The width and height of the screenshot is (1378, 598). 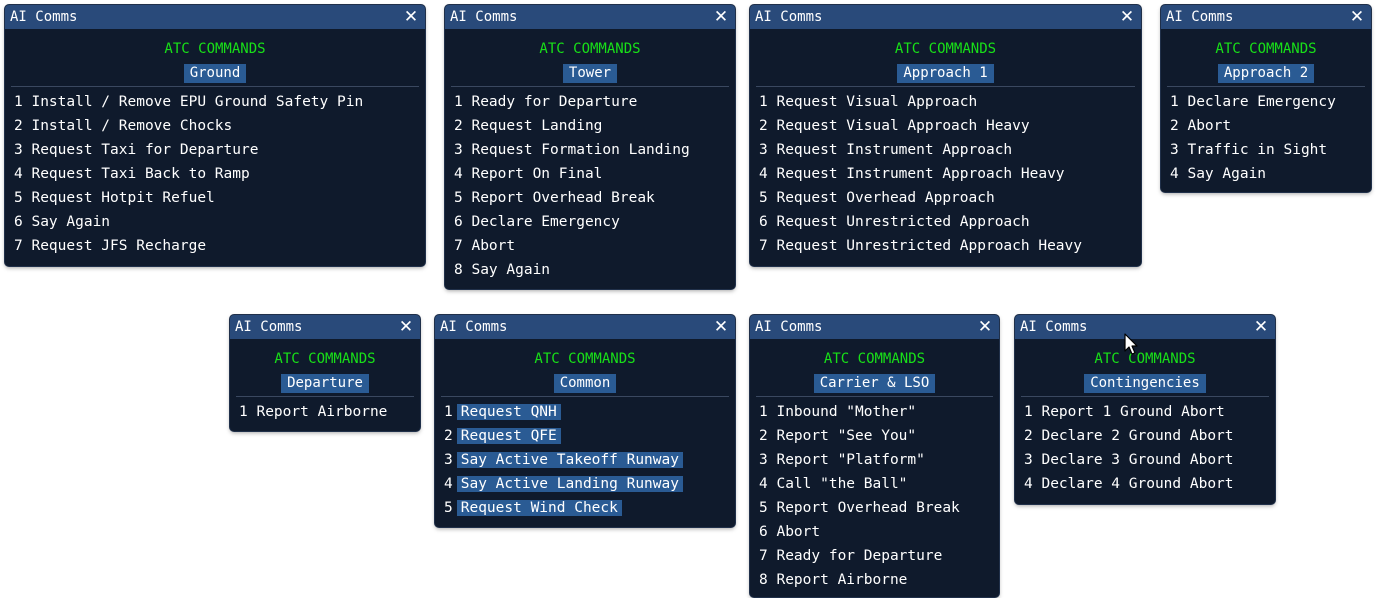 I want to click on command-item: 3 Declare 3 Ground Abort, so click(x=1149, y=460).